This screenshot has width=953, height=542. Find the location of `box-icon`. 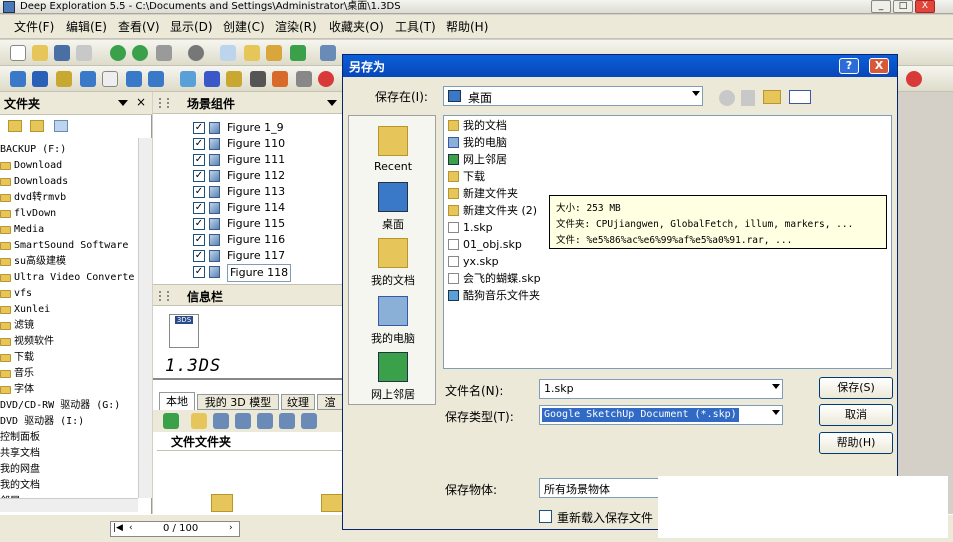

box-icon is located at coordinates (212, 79).